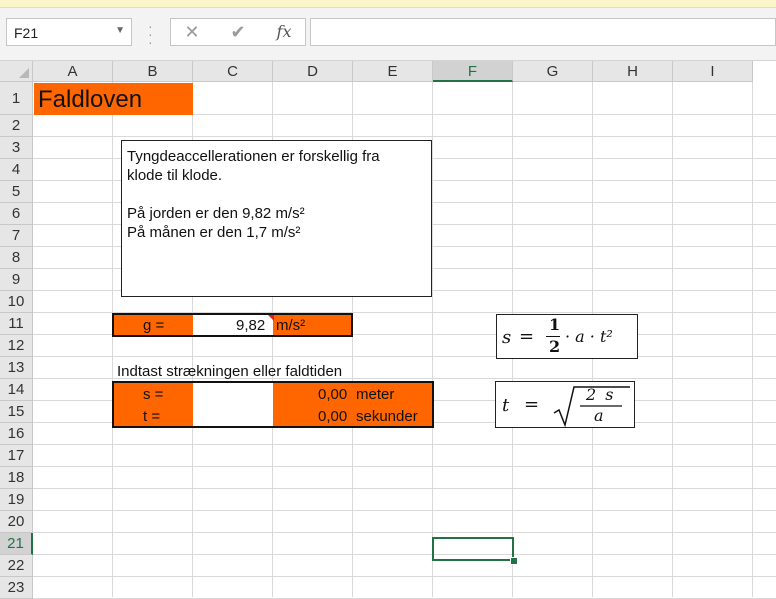 The height and width of the screenshot is (599, 776). What do you see at coordinates (589, 336) in the screenshot?
I see `formula-rest: · a · t²` at bounding box center [589, 336].